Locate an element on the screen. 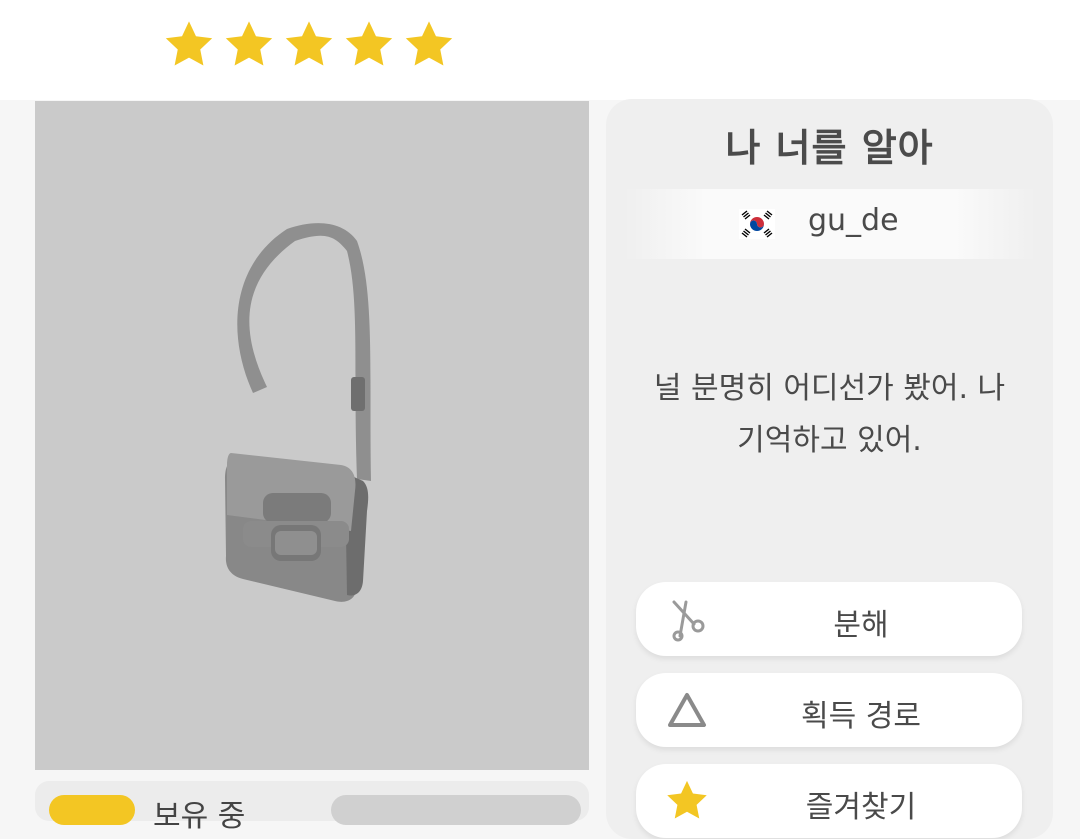 The image size is (1080, 839). acquisition-route-label: 획득 경로 is located at coordinates (861, 716).